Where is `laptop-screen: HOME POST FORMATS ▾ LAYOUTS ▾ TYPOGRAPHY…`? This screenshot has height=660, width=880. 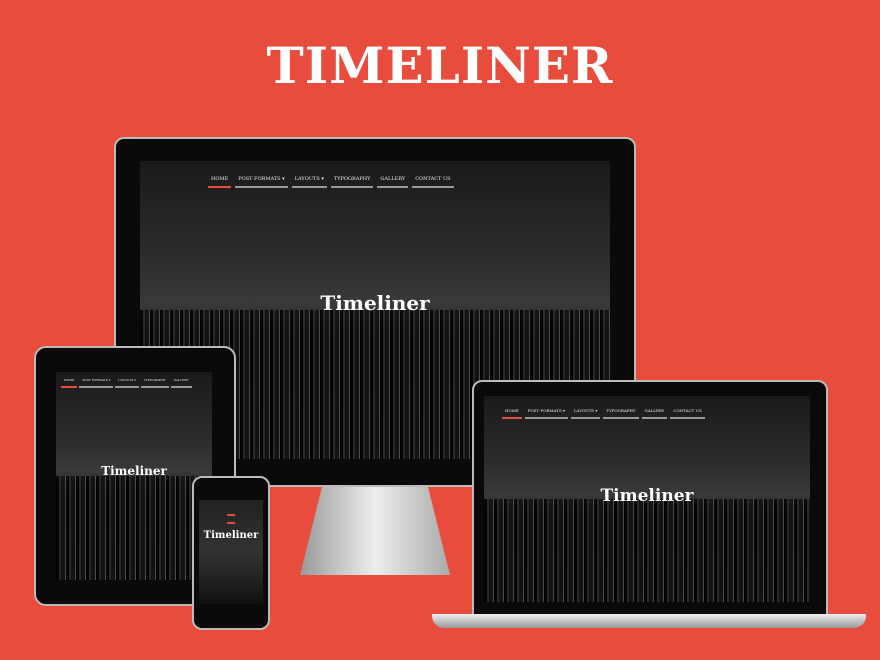
laptop-screen: HOME POST FORMATS ▾ LAYOUTS ▾ TYPOGRAPHY… is located at coordinates (647, 499).